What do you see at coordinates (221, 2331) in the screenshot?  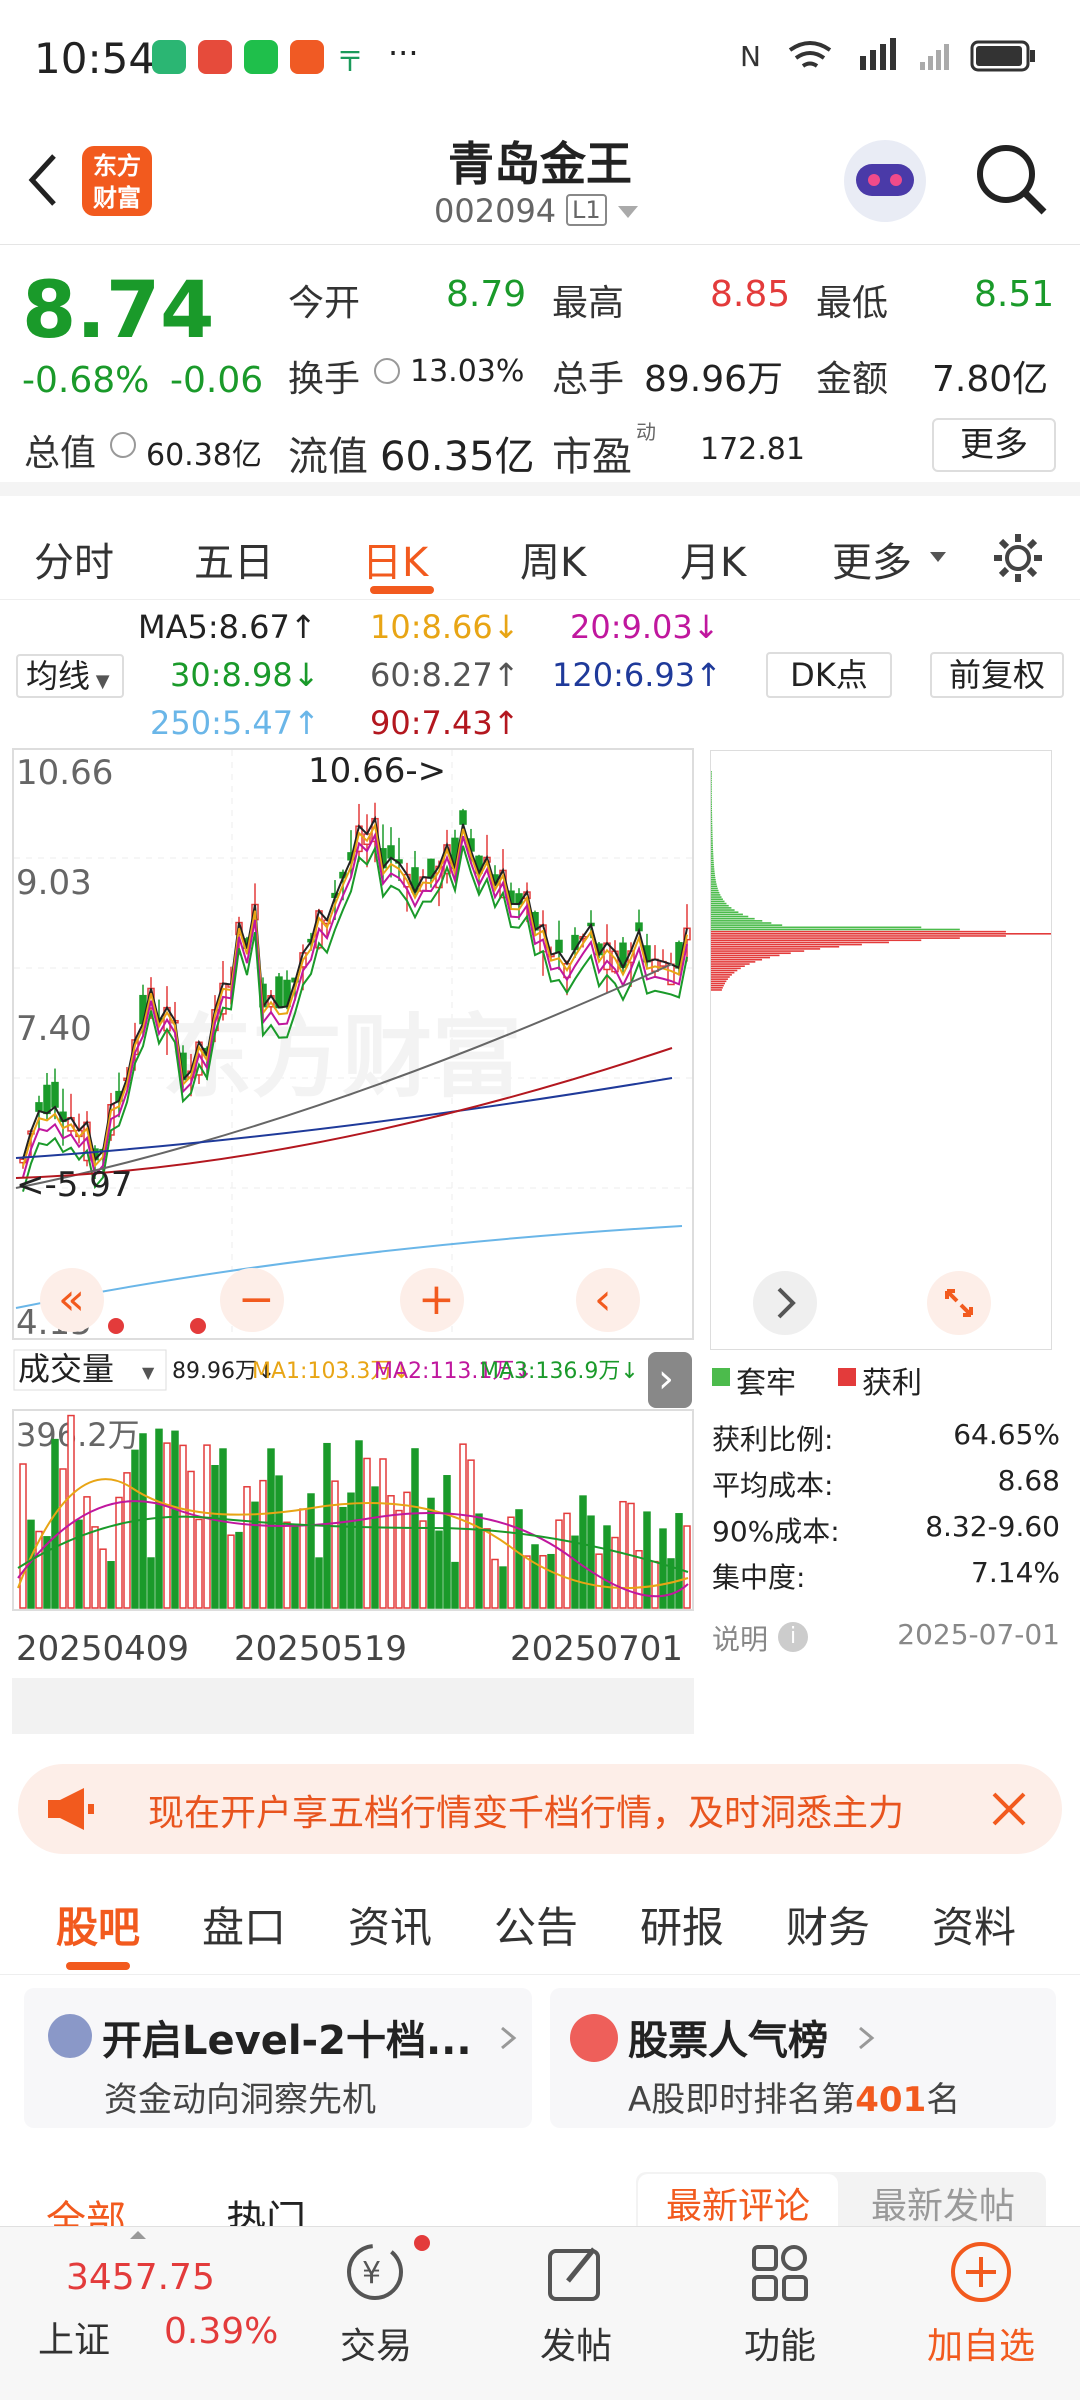 I see `index-change: 0.39%` at bounding box center [221, 2331].